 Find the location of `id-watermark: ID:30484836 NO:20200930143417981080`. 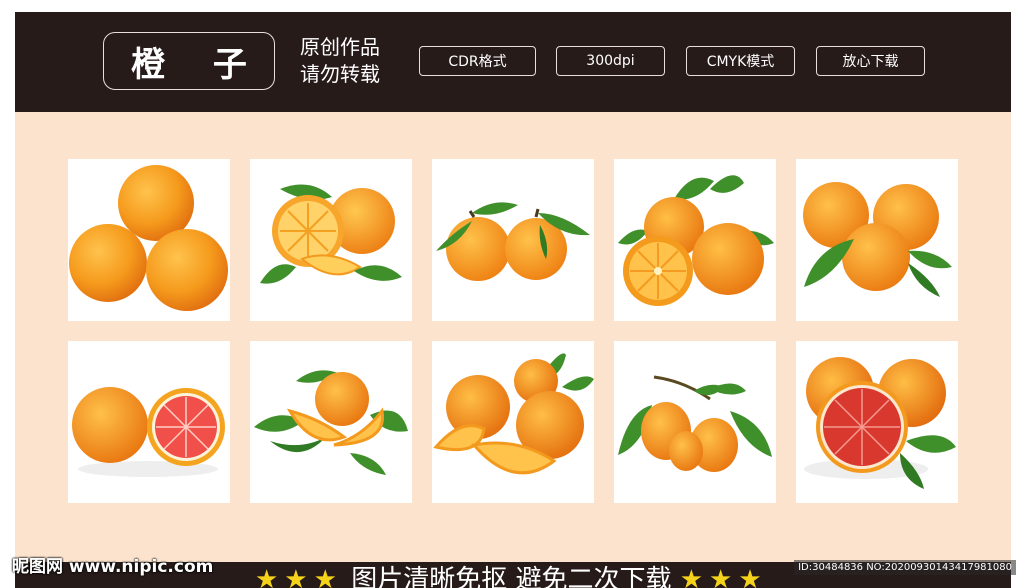

id-watermark: ID:30484836 NO:20200930143417981080 is located at coordinates (905, 567).